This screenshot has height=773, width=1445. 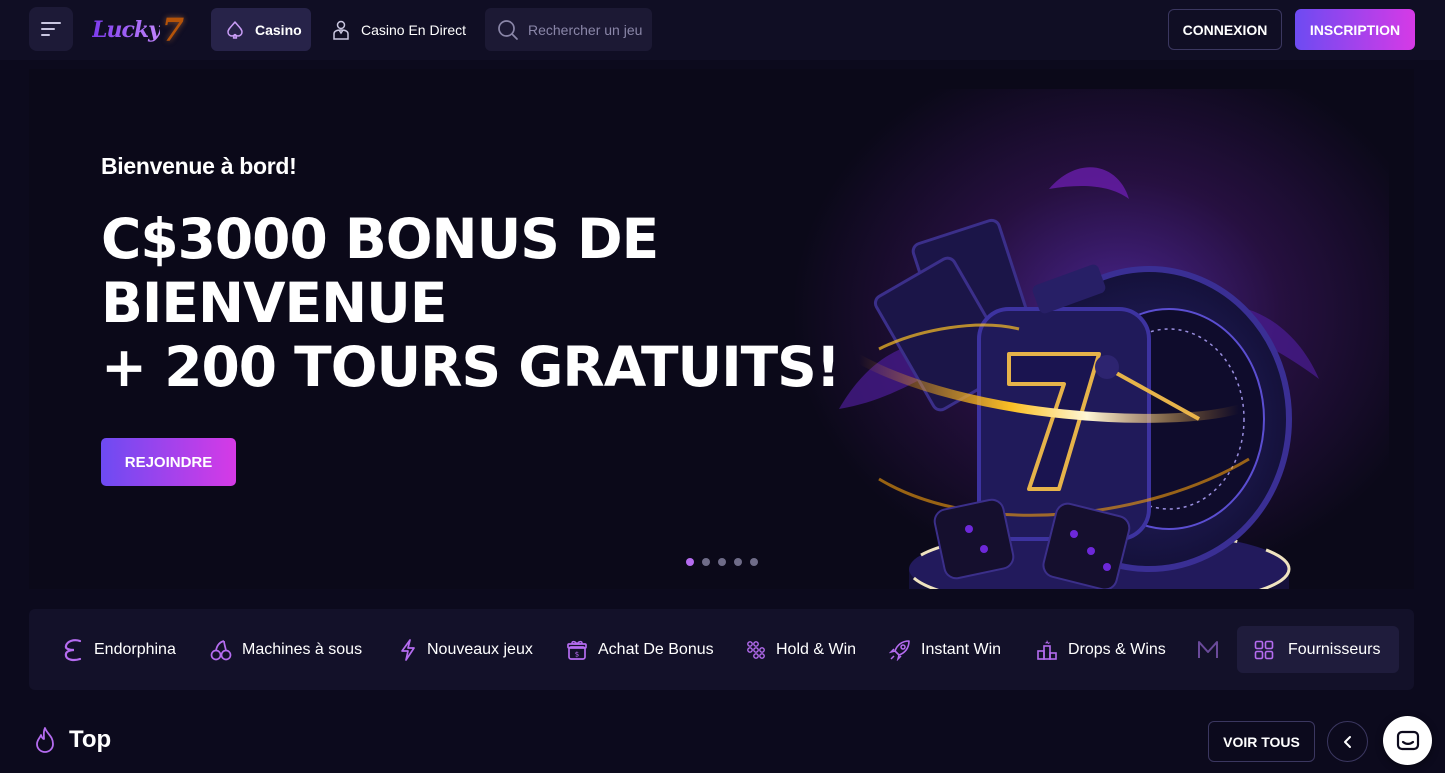 I want to click on menu-button, so click(x=51, y=29).